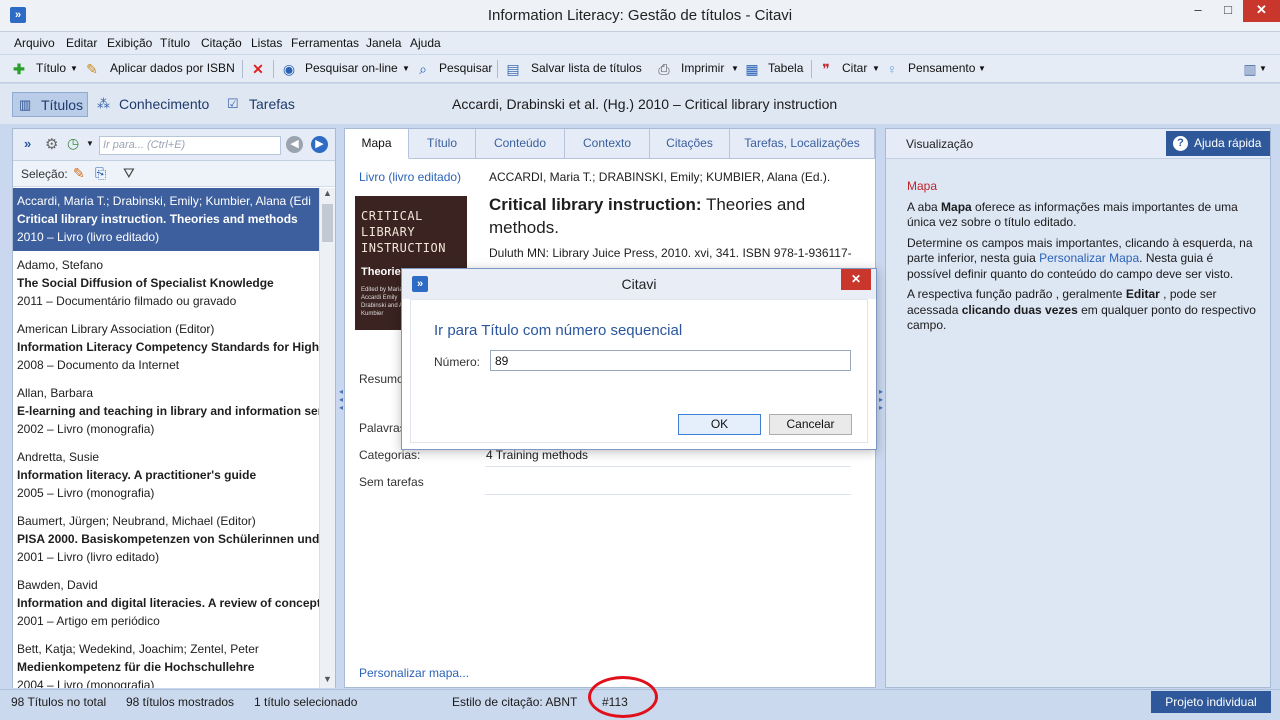 This screenshot has width=1280, height=720. I want to click on maximize-button: □, so click(1228, 11).